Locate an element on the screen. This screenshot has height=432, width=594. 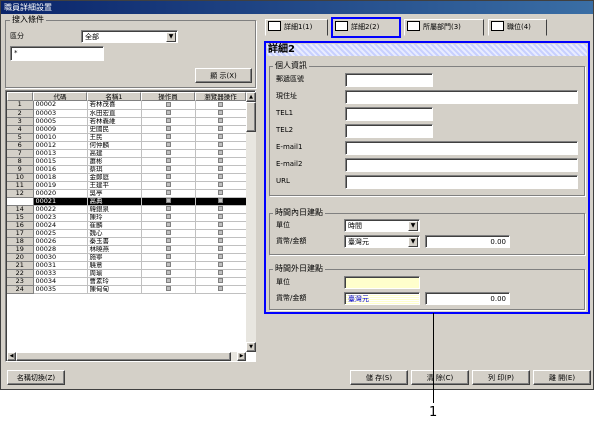
table-row: 6 00012 何仲麟 is located at coordinates (127, 145).